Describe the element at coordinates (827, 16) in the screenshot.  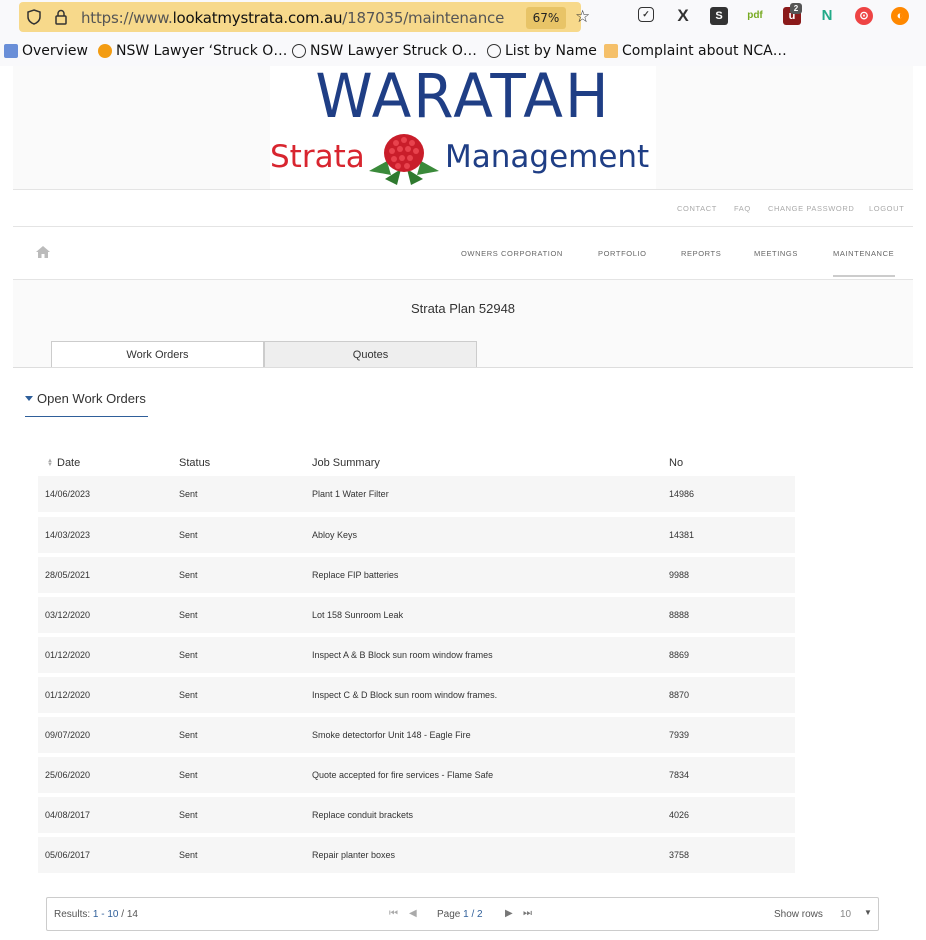
I see `n-icon: N` at that location.